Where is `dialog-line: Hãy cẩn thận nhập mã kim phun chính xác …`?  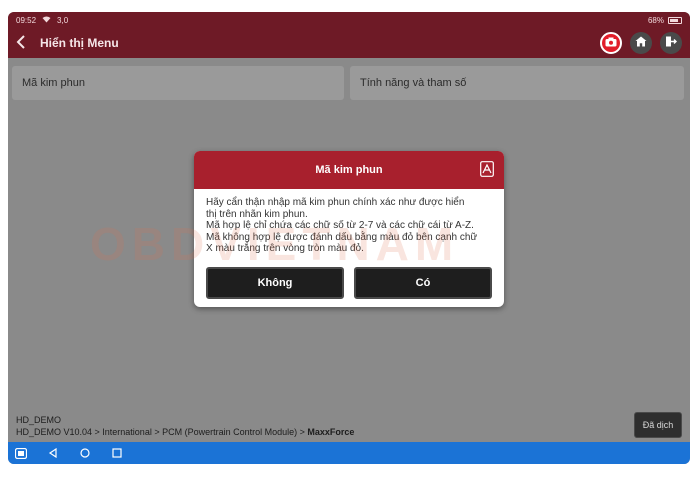
dialog-line: Hãy cẩn thận nhập mã kim phun chính xác … is located at coordinates (335, 202).